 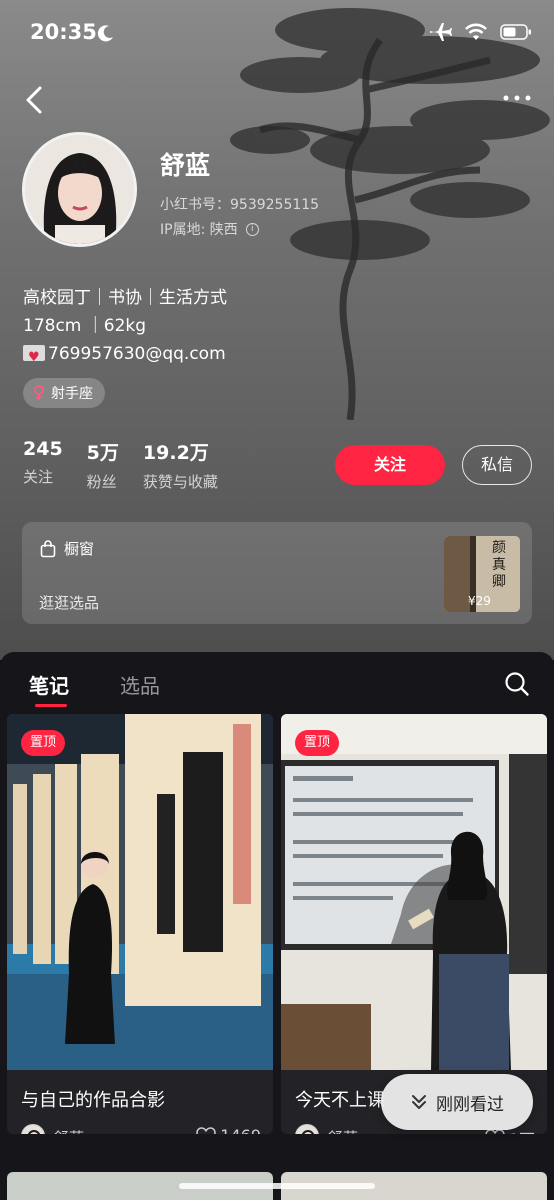 I want to click on like-count: 1469, so click(x=228, y=1130).